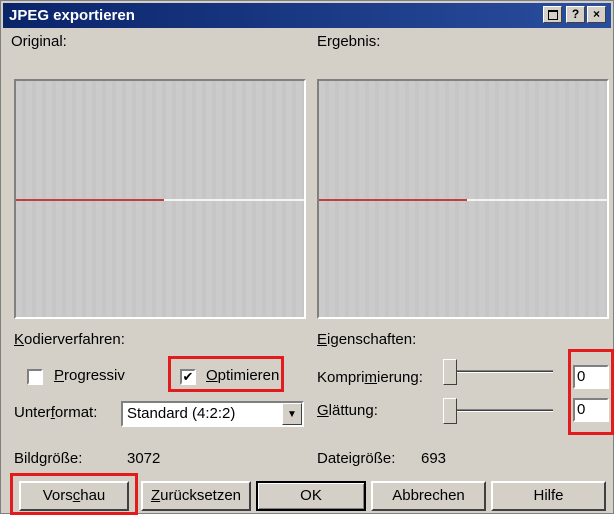  Describe the element at coordinates (434, 458) in the screenshot. I see `file-size-value: 693` at that location.